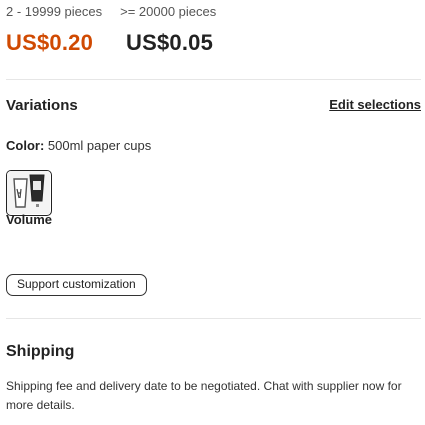 The height and width of the screenshot is (425, 425). Describe the element at coordinates (168, 11) in the screenshot. I see `tier-quantity-2: >= 20000 pieces` at that location.